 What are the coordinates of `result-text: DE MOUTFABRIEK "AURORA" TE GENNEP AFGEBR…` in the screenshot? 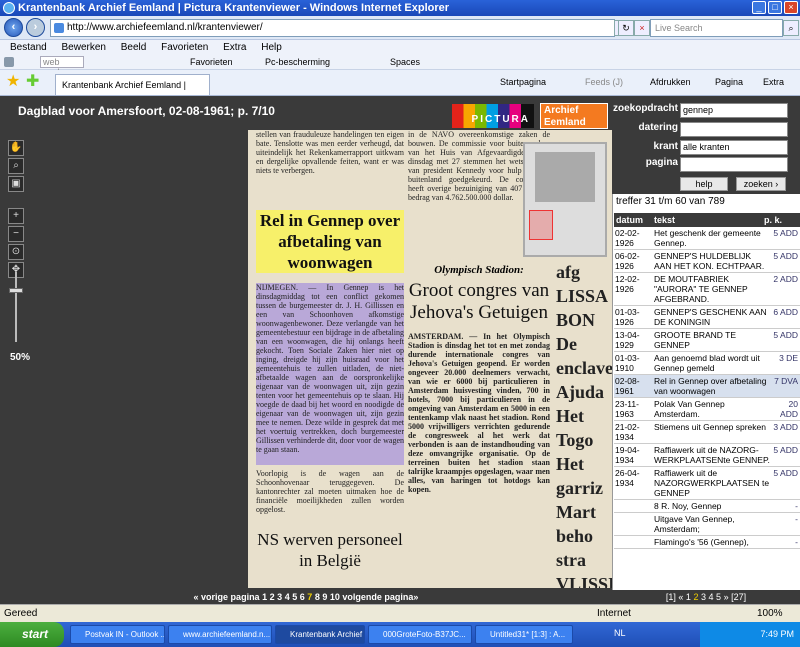 It's located at (711, 289).